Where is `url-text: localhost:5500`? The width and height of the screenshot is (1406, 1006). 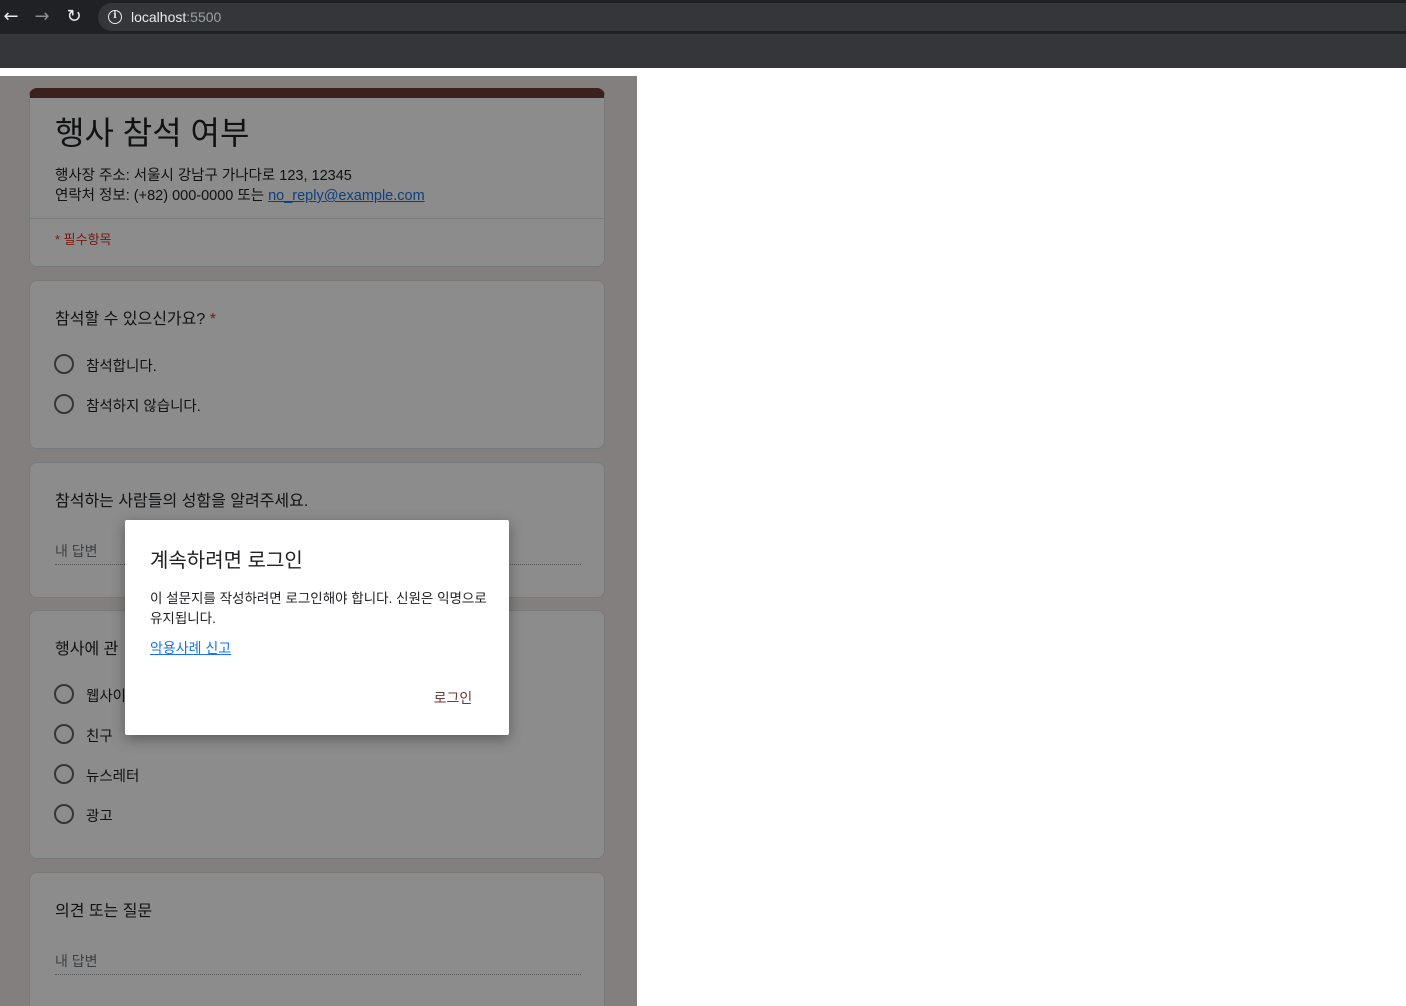 url-text: localhost:5500 is located at coordinates (176, 17).